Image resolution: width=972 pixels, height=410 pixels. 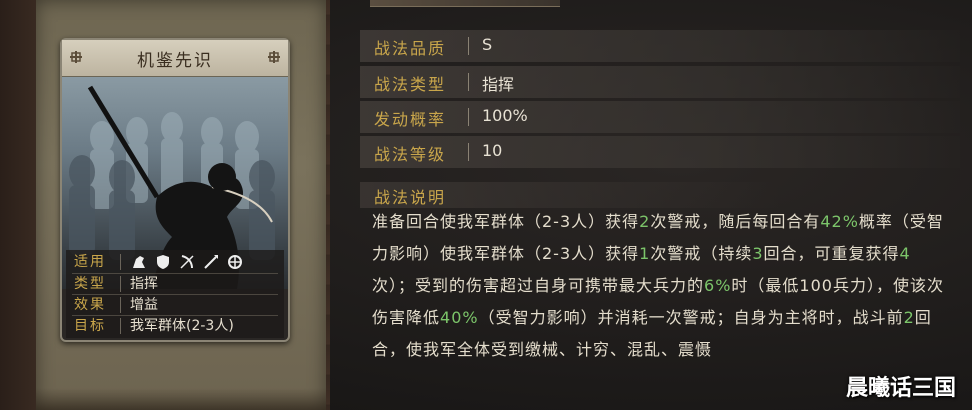 What do you see at coordinates (175, 304) in the screenshot?
I see `info-row-effect: 效果 增益` at bounding box center [175, 304].